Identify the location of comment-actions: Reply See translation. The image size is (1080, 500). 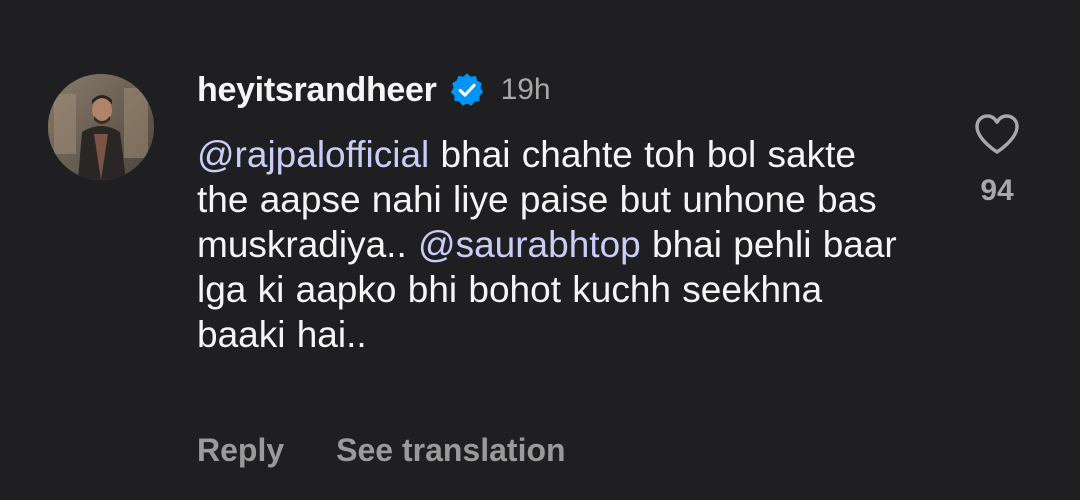
(381, 450).